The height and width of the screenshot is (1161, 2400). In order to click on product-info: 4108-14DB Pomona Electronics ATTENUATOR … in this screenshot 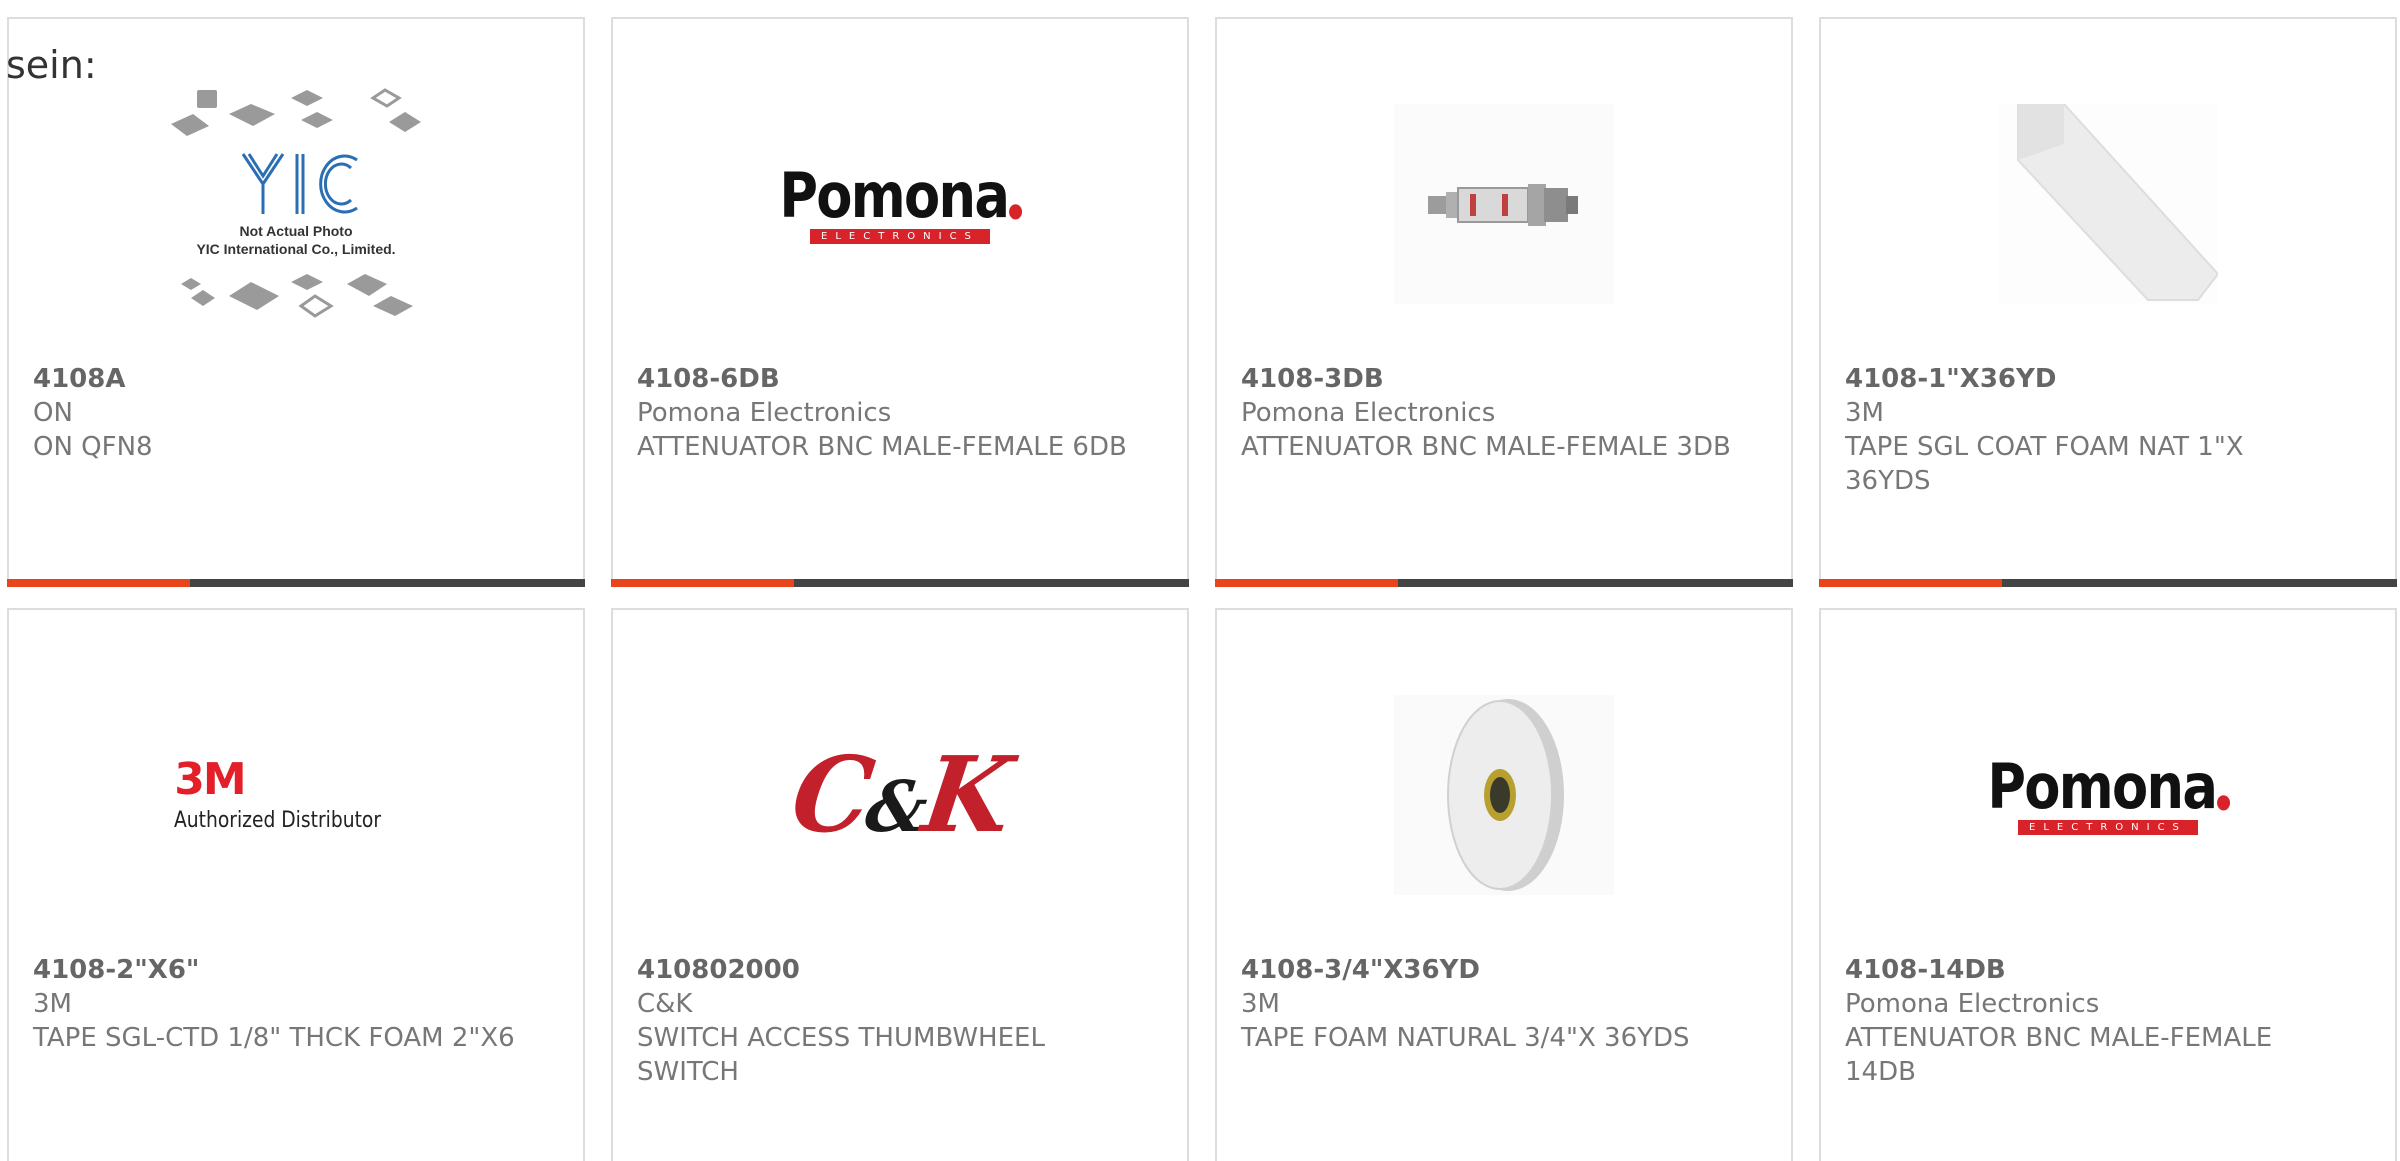, I will do `click(2090, 1021)`.